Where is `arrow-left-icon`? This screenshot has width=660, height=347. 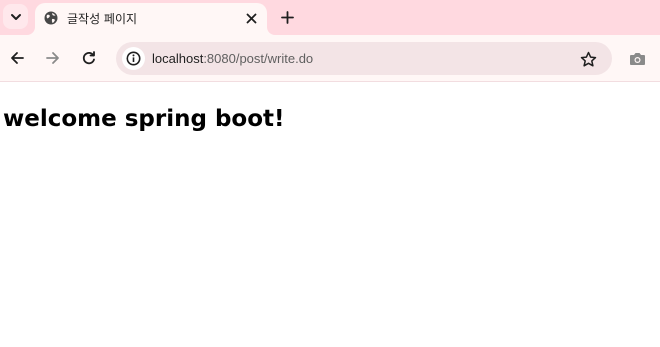 arrow-left-icon is located at coordinates (17, 58).